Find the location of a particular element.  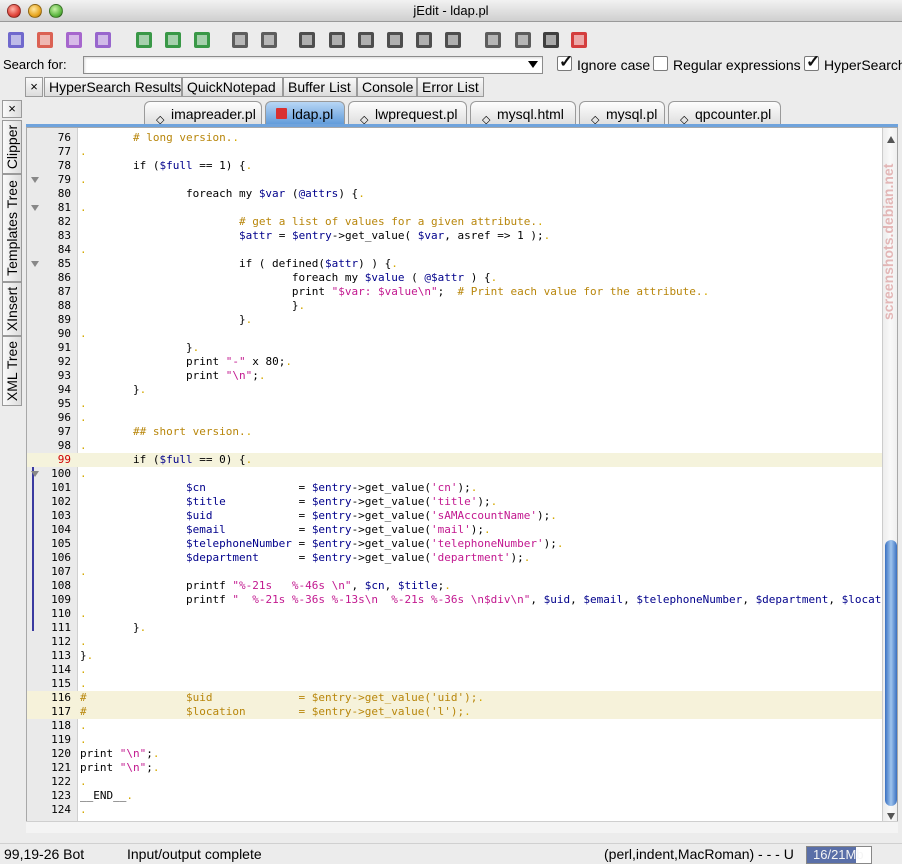

buffer-tab-imapreader: ◇ imapreader.pl is located at coordinates (203, 113).